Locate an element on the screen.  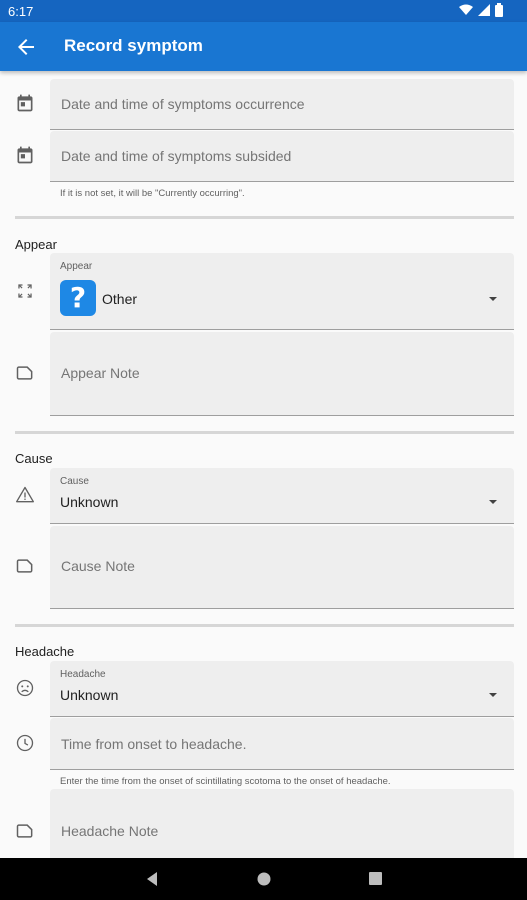
headache-select: Headache Unknown is located at coordinates (282, 689).